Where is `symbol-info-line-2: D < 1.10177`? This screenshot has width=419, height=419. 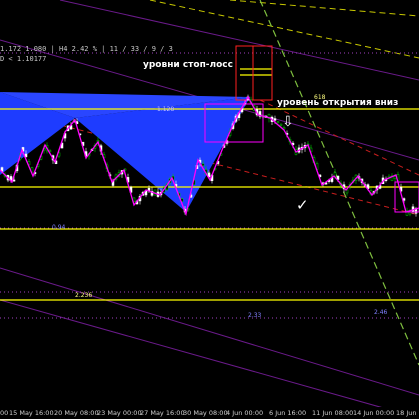
symbol-info-line-2: D < 1.10177 is located at coordinates (23, 59).